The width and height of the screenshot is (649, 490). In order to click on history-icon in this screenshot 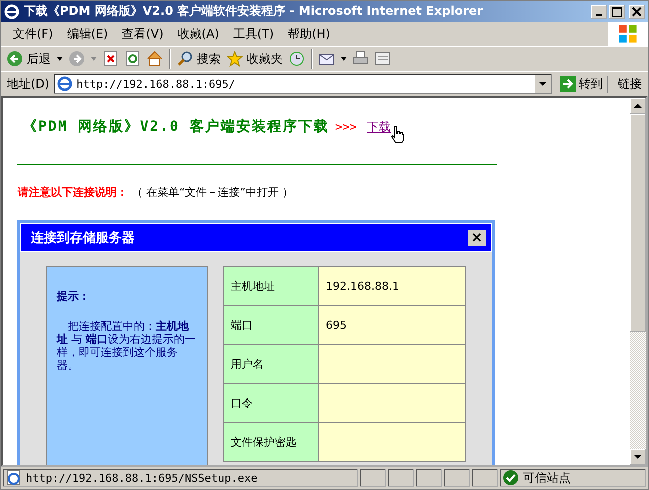, I will do `click(297, 59)`.